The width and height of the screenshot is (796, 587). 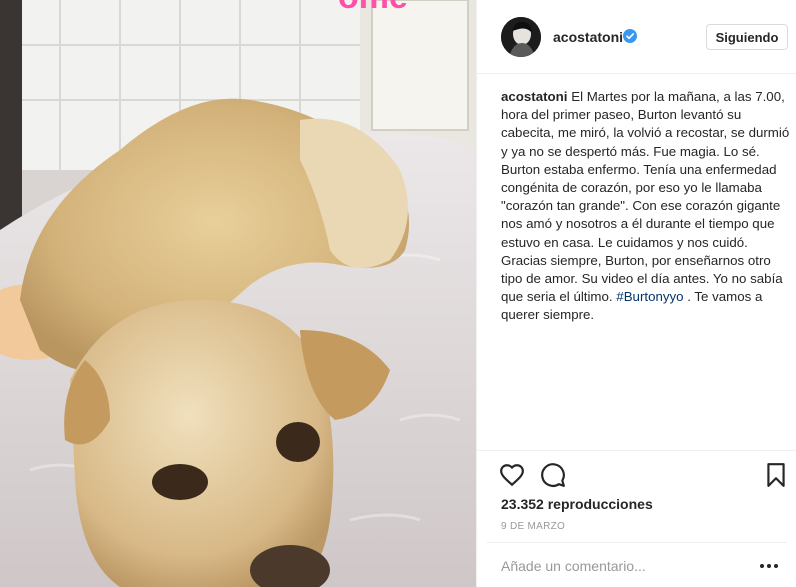 What do you see at coordinates (533, 526) in the screenshot?
I see `post-date: 9 DE MARZO` at bounding box center [533, 526].